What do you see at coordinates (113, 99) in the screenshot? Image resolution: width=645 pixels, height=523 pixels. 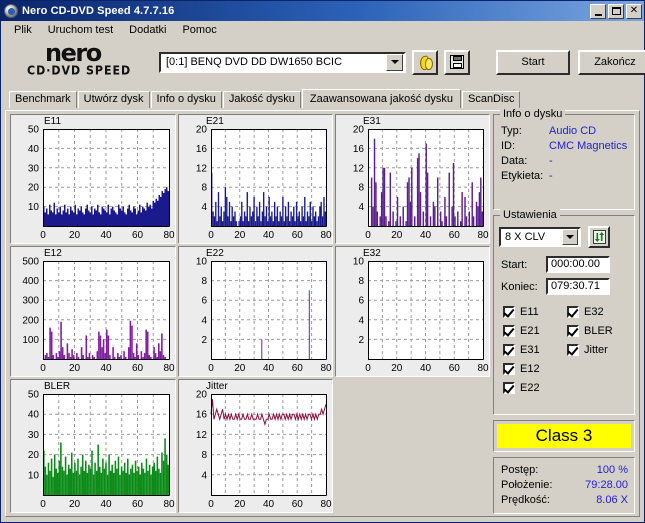 I see `tab-utworz-dysk: Utwórz dysk` at bounding box center [113, 99].